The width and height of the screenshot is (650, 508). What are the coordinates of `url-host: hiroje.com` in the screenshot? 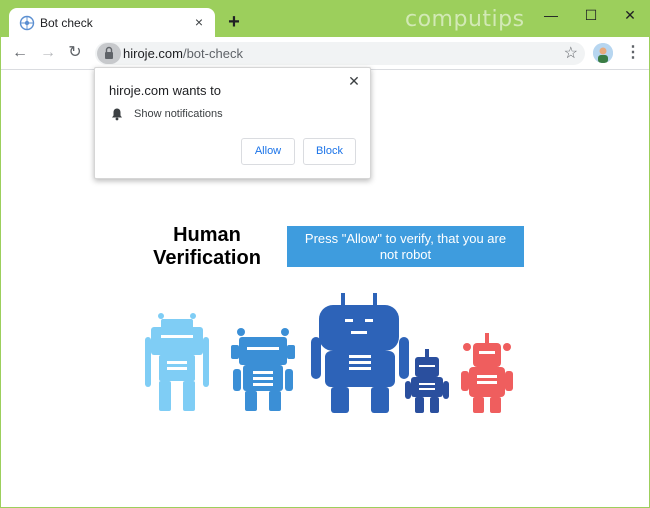 It's located at (153, 53).